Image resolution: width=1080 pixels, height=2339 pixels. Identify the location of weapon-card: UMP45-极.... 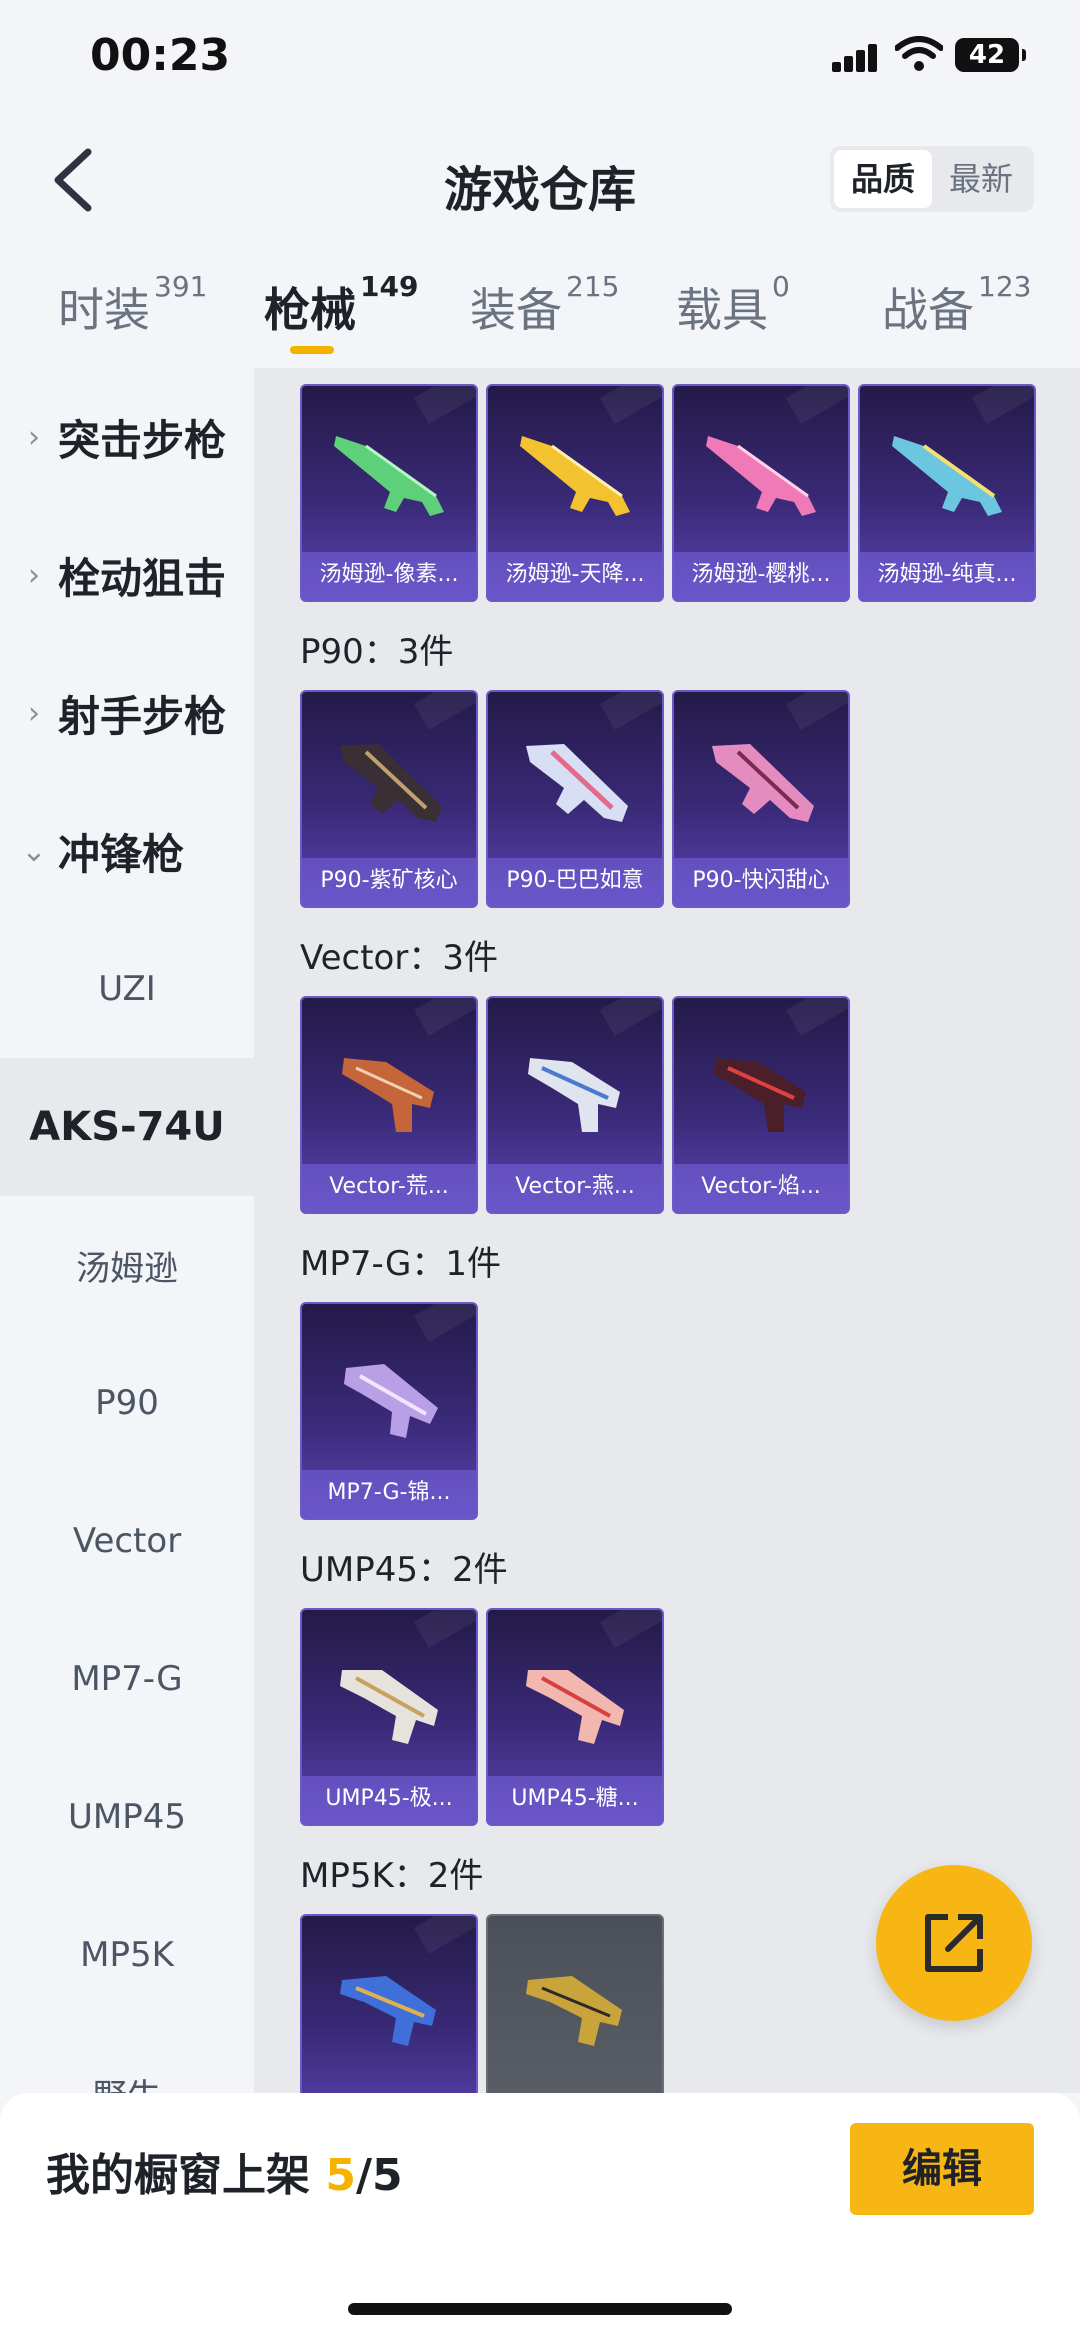
(389, 1717).